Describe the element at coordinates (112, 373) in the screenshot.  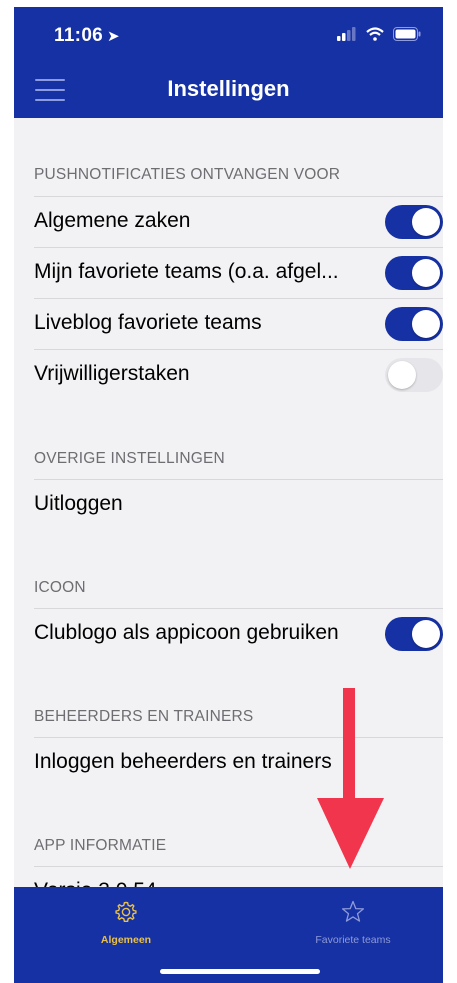
I see `row-label: Vrijwilligerstaken` at that location.